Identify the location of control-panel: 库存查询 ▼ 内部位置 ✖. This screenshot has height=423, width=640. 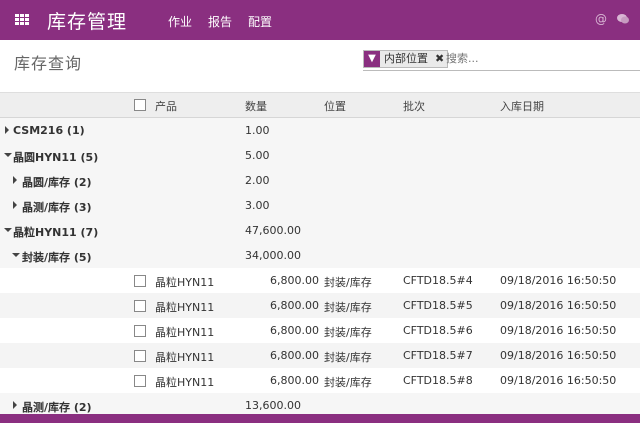
(320, 66).